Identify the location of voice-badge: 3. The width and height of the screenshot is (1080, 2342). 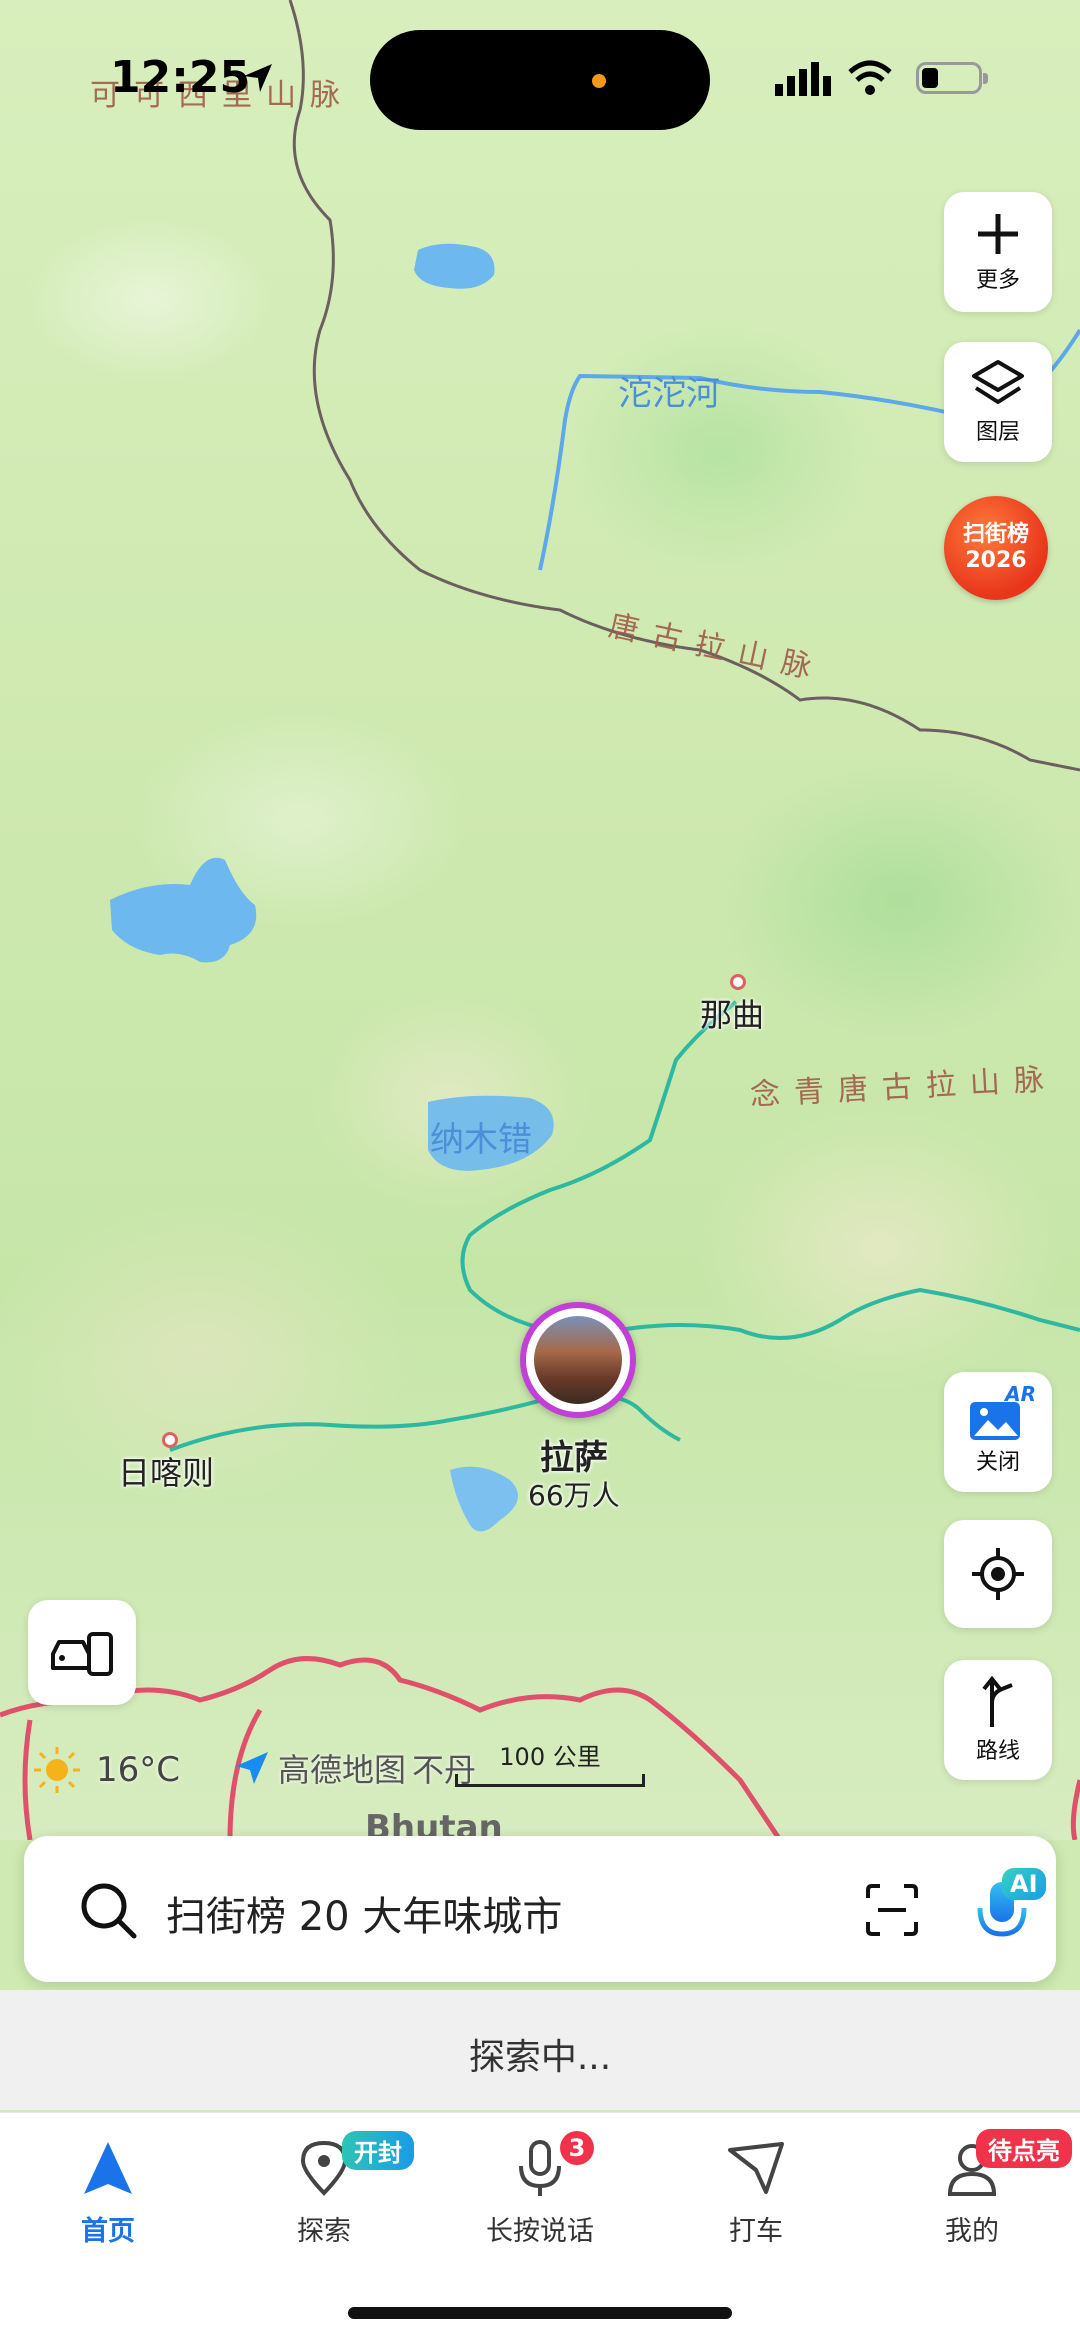
(577, 2148).